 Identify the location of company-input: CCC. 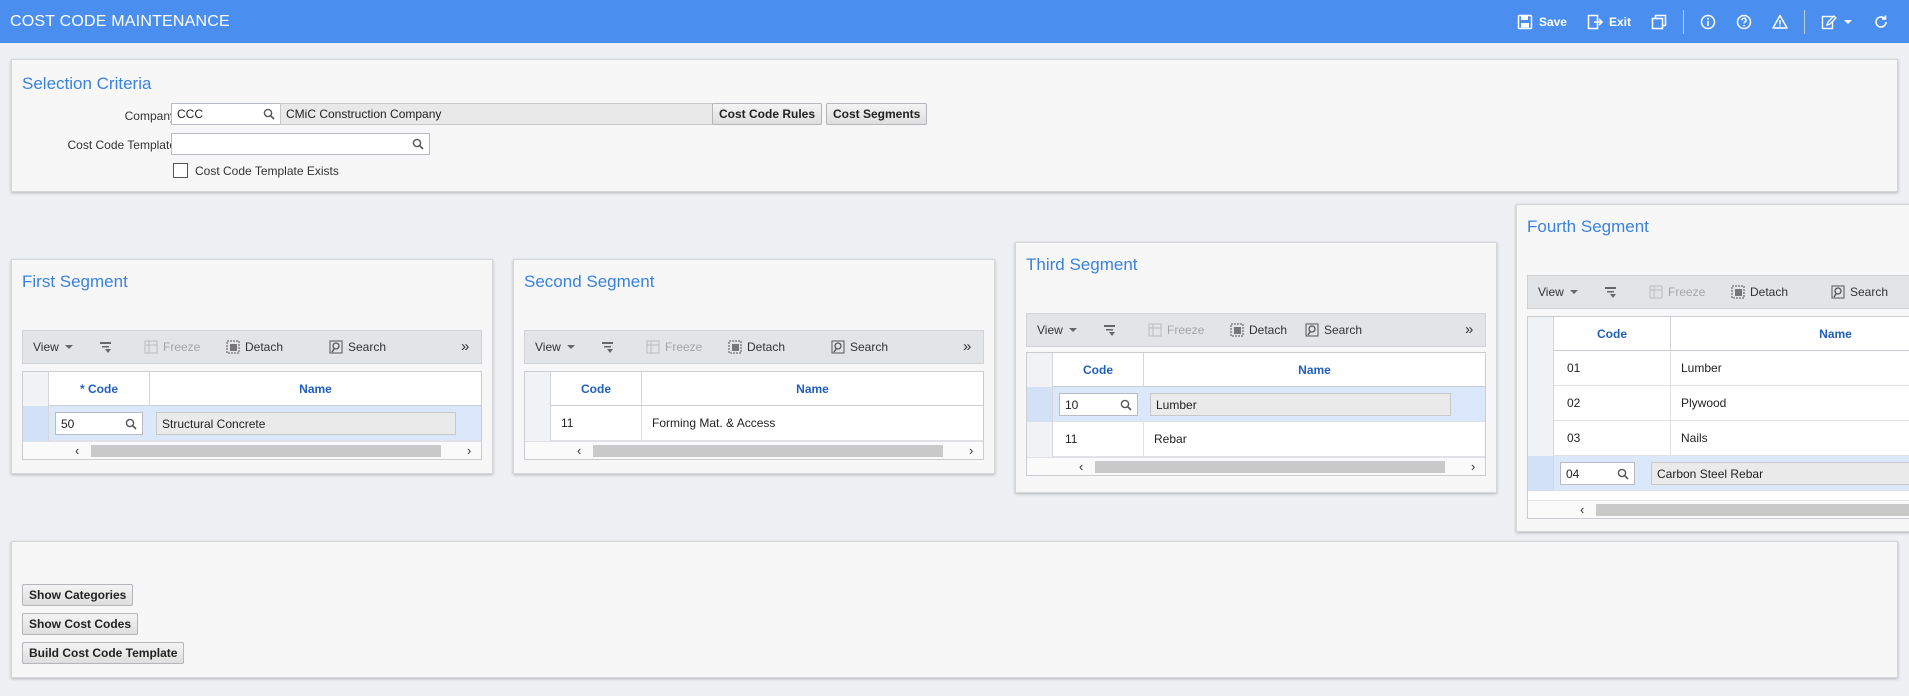
(226, 114).